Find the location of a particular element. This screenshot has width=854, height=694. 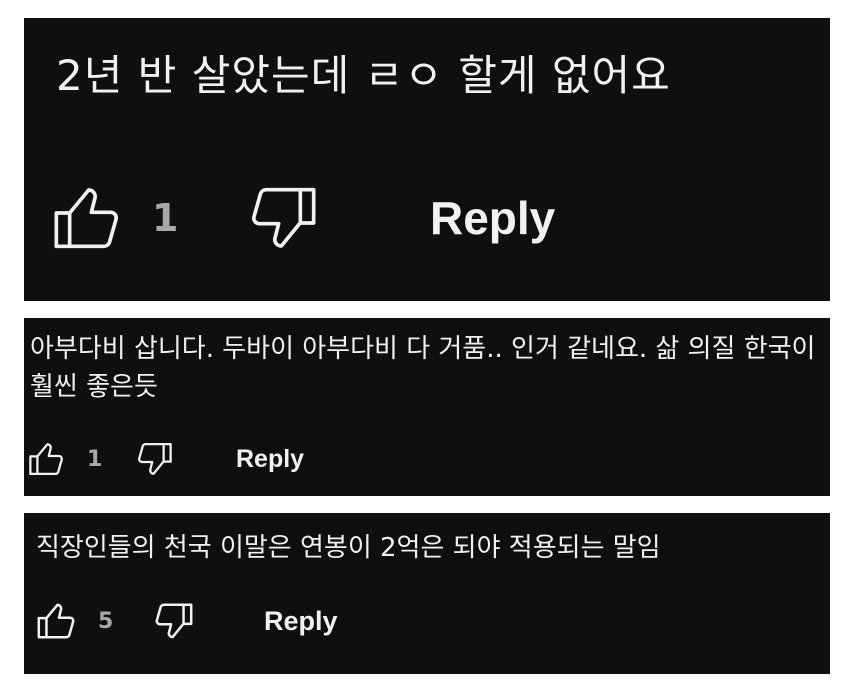

comment-text: 2년 반 살았는데 ㄹㅇ 할게 없어요 is located at coordinates (363, 75).